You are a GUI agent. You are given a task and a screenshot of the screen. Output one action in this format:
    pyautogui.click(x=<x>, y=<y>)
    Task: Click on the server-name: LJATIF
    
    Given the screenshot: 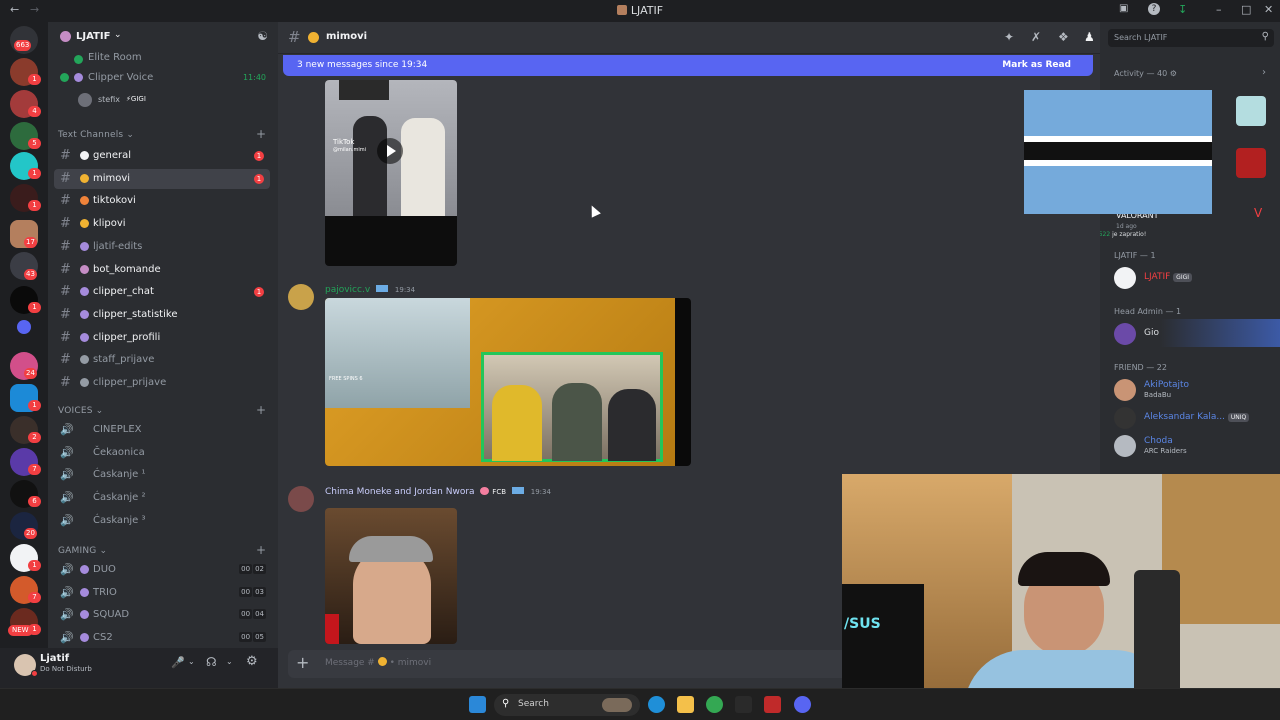 What is the action you would take?
    pyautogui.click(x=93, y=36)
    